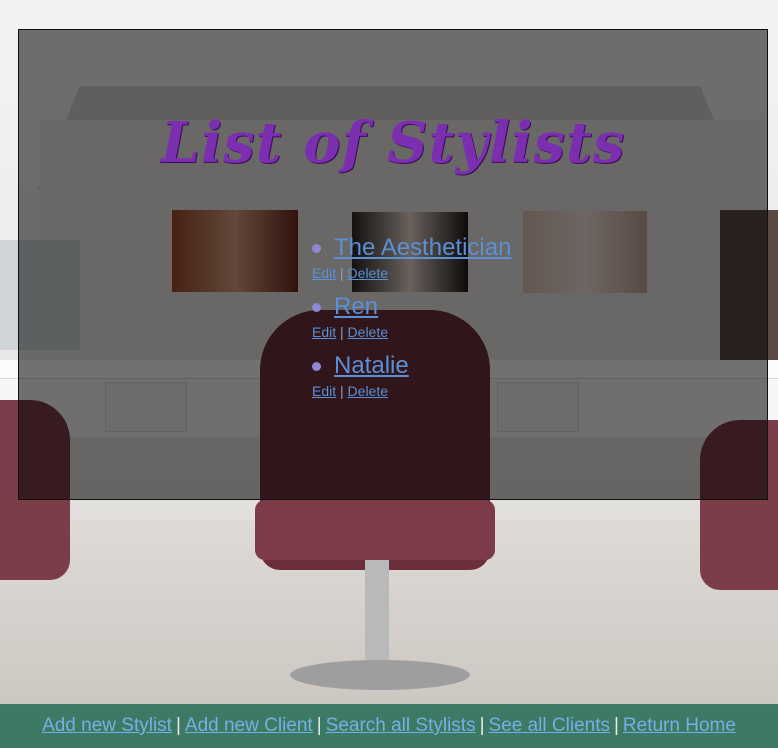  What do you see at coordinates (422, 248) in the screenshot?
I see `stylist-link: The Aesthetician` at bounding box center [422, 248].